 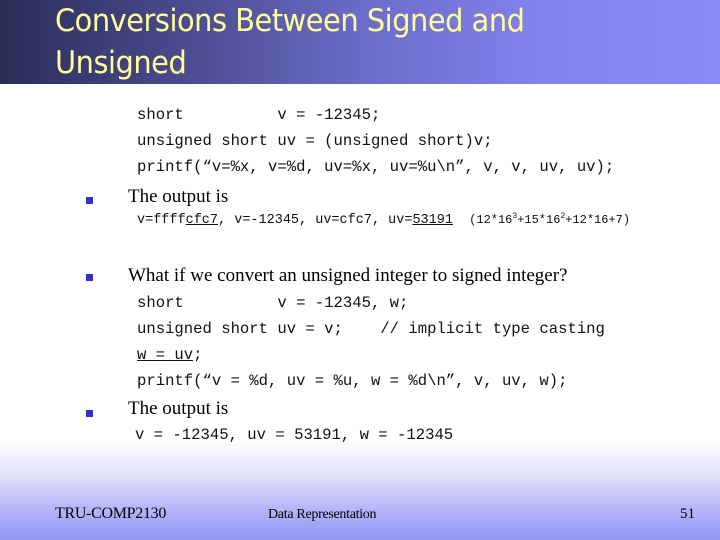 What do you see at coordinates (198, 355) in the screenshot?
I see `semicolon: ;` at bounding box center [198, 355].